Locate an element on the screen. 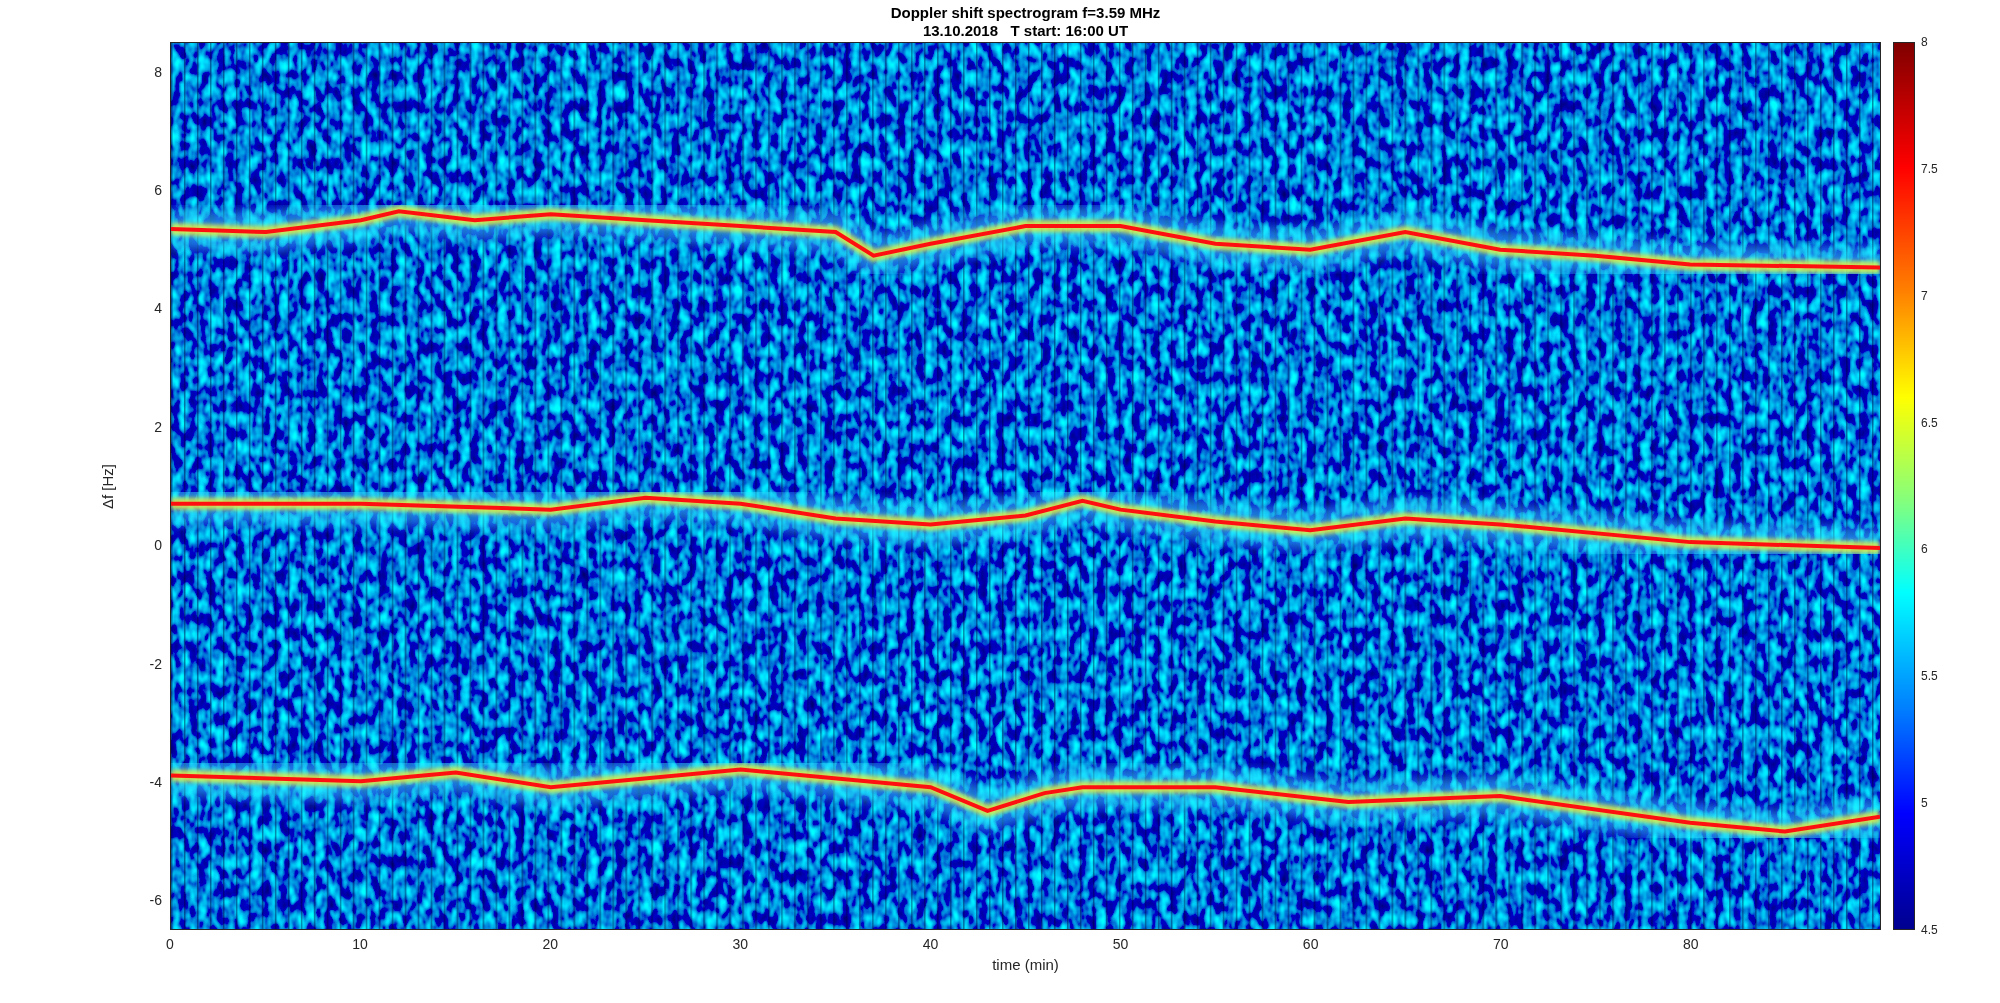 The width and height of the screenshot is (2000, 1003). x-tick-label: 10 is located at coordinates (360, 944).